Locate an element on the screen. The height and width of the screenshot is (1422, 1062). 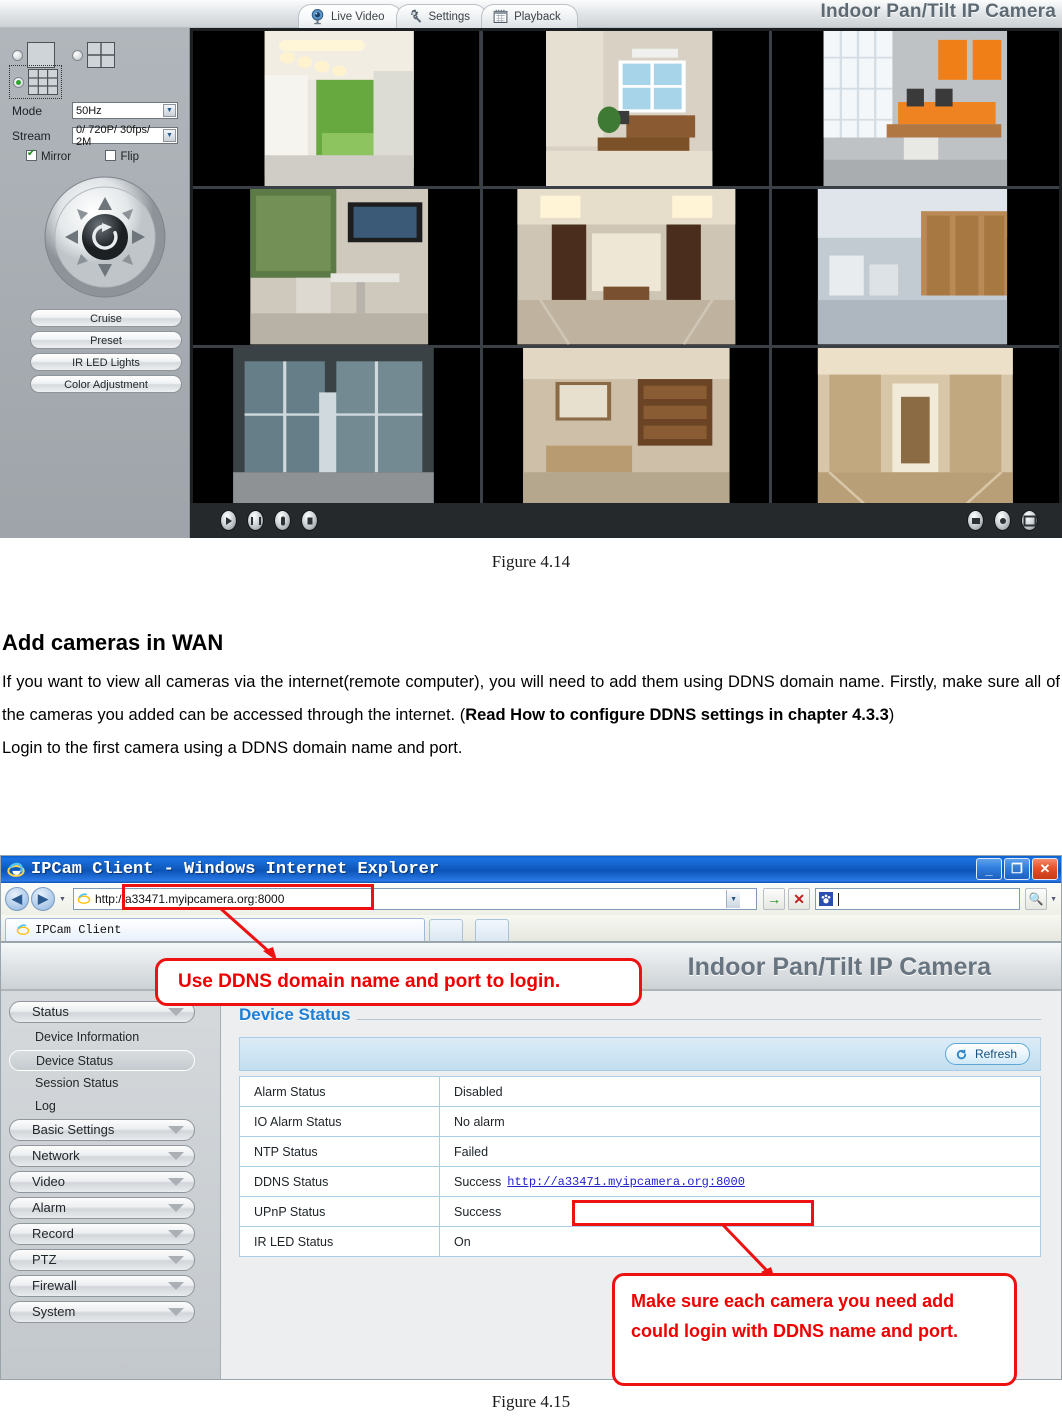
page-icon is located at coordinates (84, 898).